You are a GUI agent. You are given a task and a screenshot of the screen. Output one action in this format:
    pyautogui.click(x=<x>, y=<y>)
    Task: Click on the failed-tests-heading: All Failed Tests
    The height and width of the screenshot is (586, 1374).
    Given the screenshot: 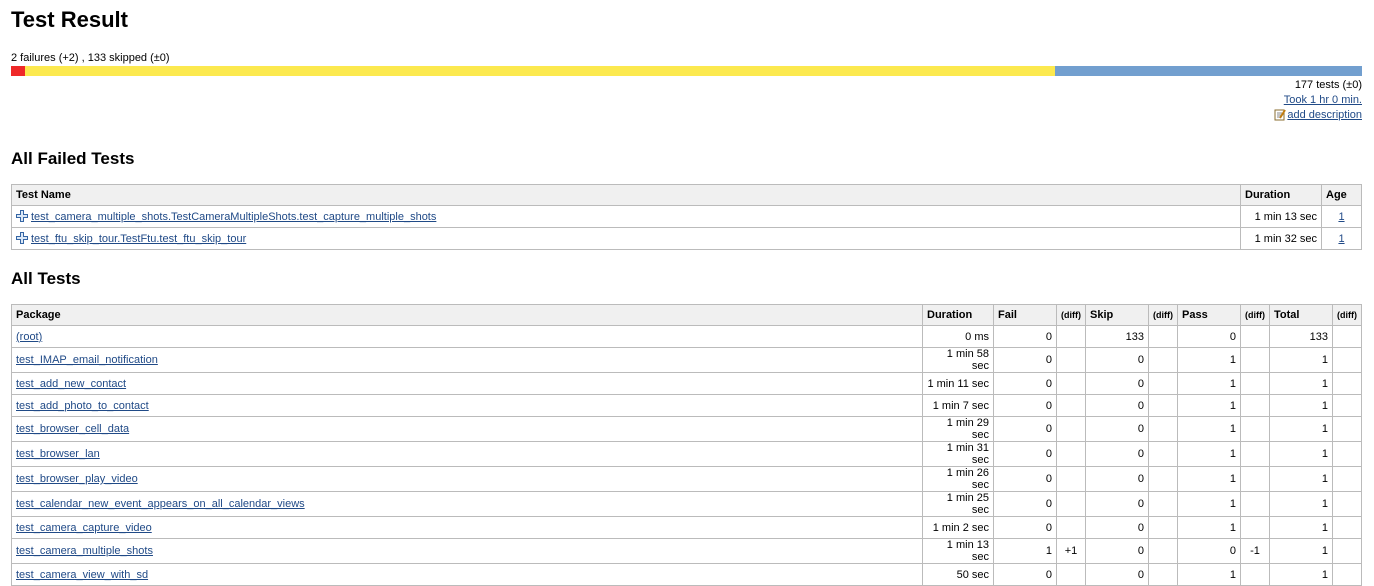 What is the action you would take?
    pyautogui.click(x=73, y=158)
    